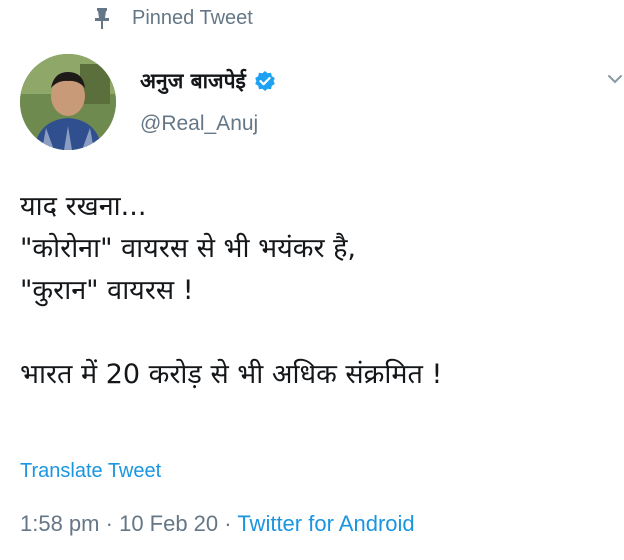 The width and height of the screenshot is (624, 560). What do you see at coordinates (107, 290) in the screenshot?
I see `tweet-line: "कुरान" वायरस !` at bounding box center [107, 290].